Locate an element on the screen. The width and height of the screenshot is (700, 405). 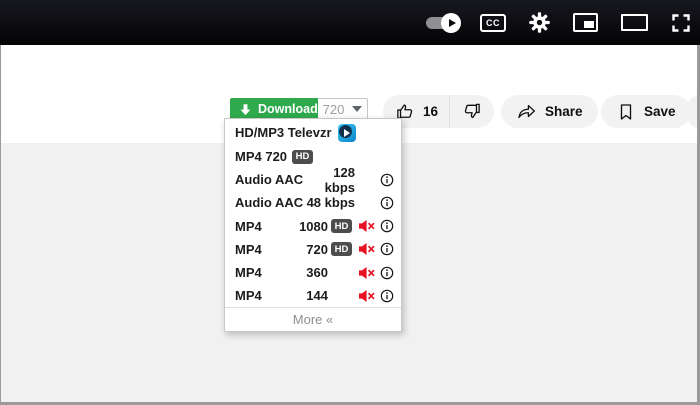
menu-more-label: More « is located at coordinates (313, 320).